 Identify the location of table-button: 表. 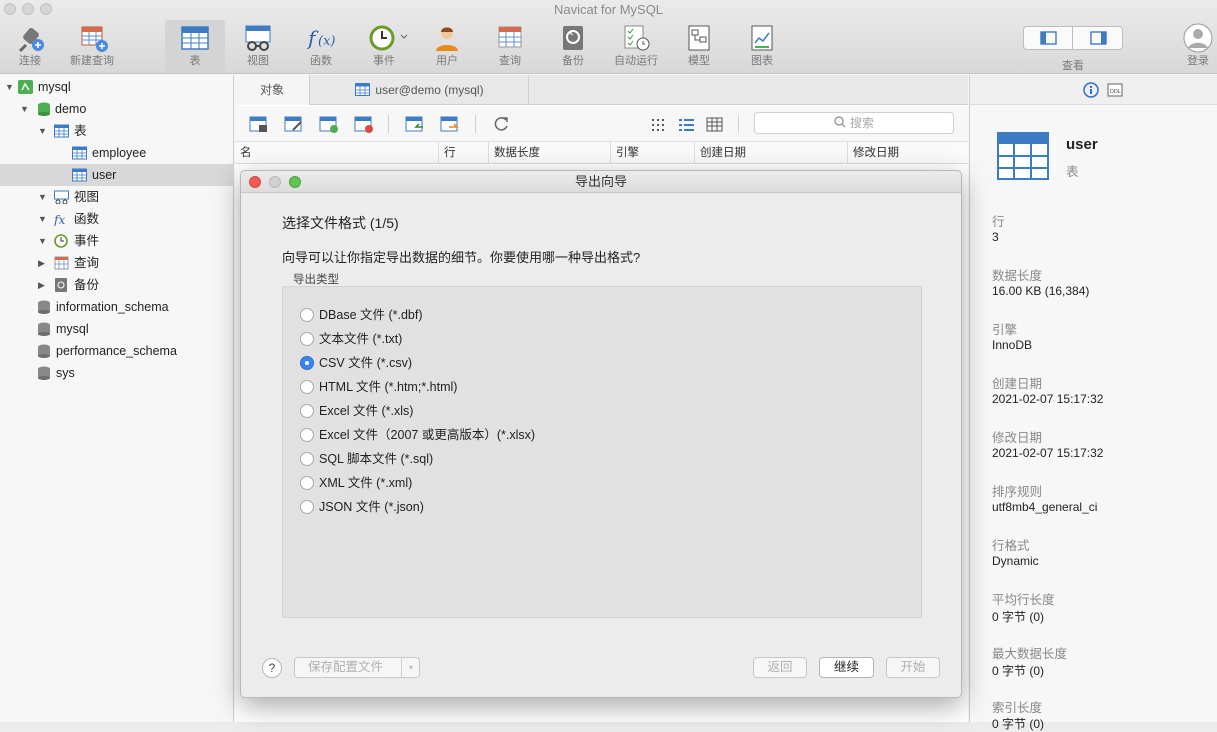
(195, 46).